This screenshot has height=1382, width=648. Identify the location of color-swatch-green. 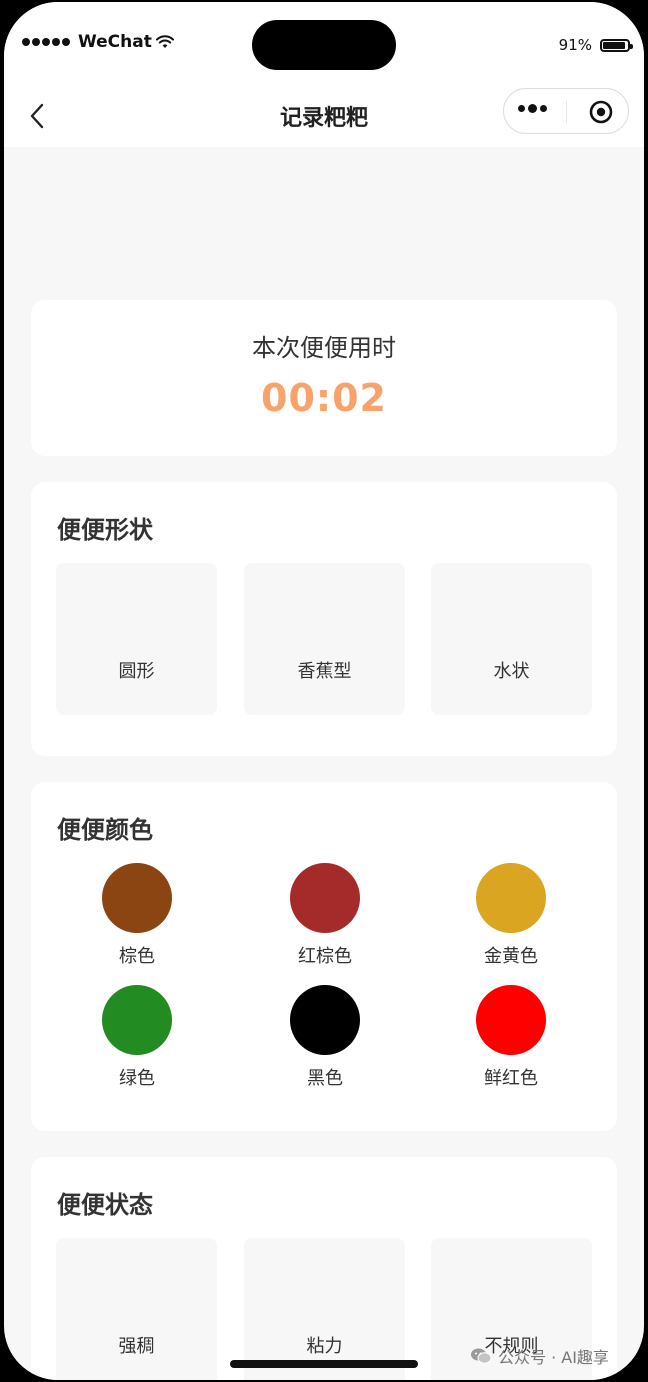
(137, 1020).